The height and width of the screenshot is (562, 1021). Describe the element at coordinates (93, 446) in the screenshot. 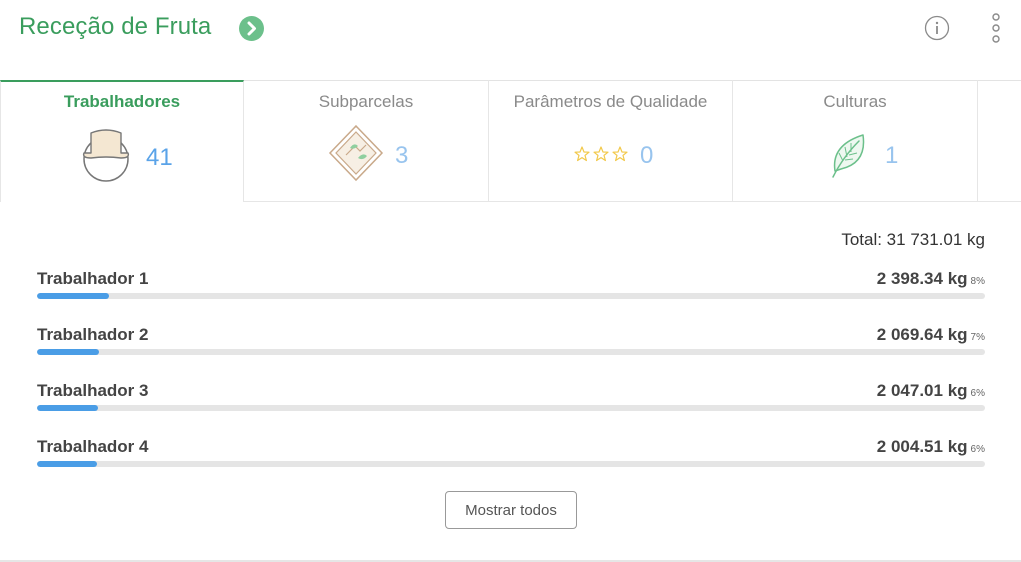

I see `worker-name: Trabalhador 4` at that location.